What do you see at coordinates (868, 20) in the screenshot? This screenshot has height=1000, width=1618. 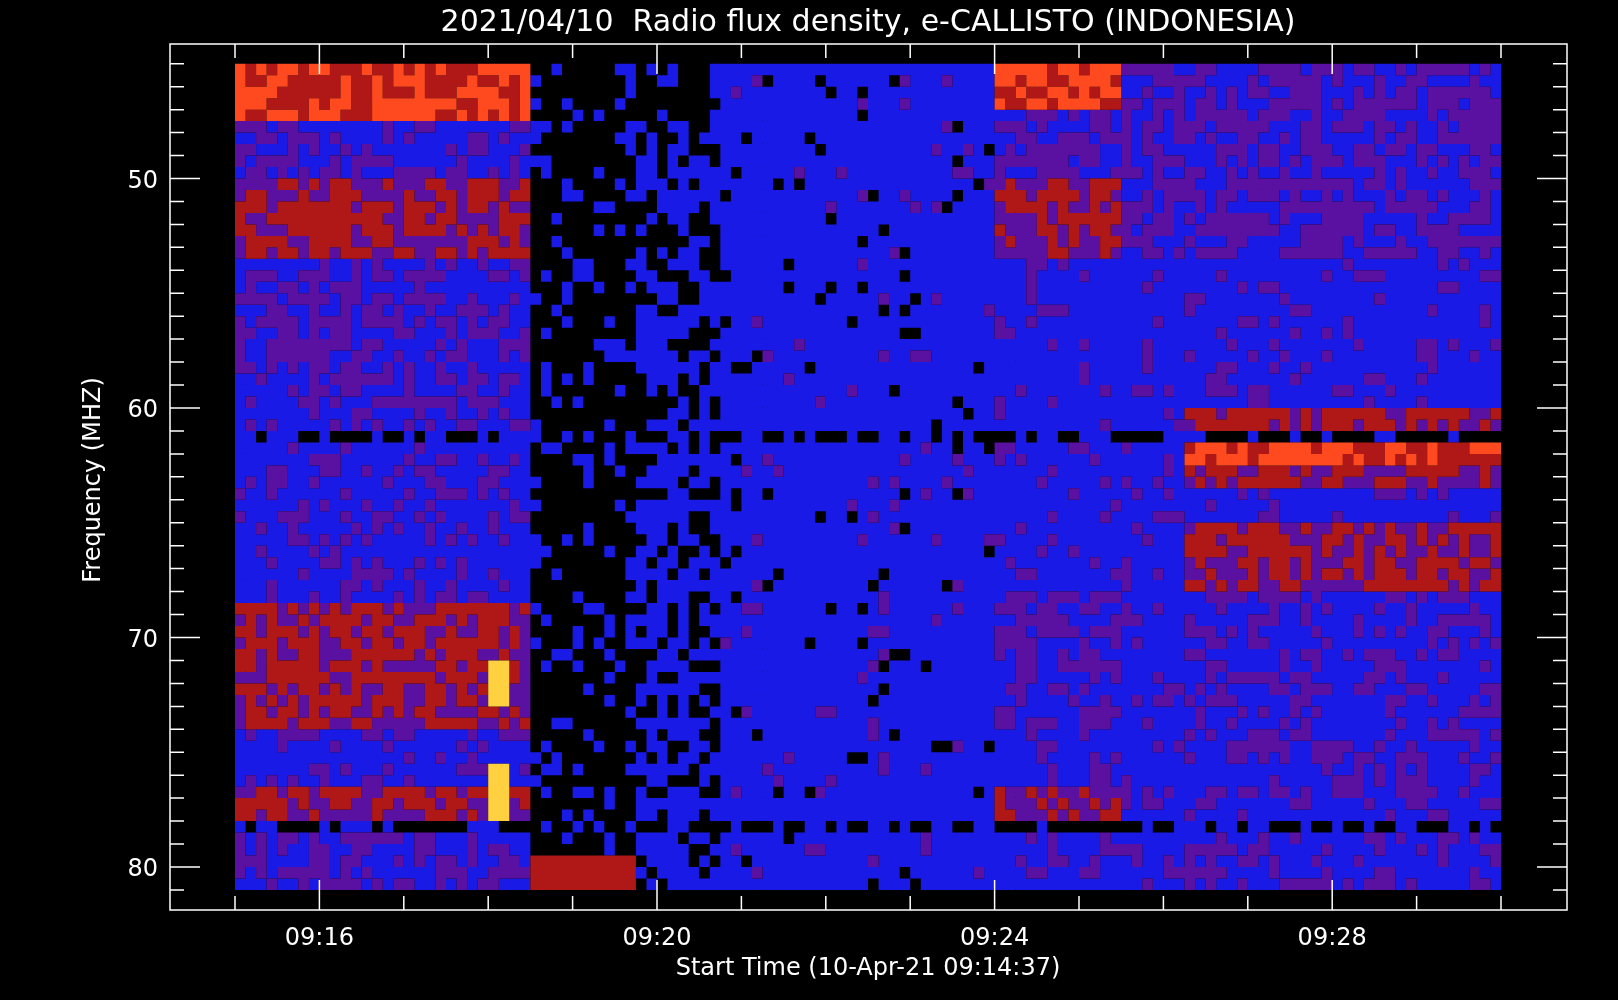 I see `plot-title: 2021/04/10 Radio flux density, e-CALLISTO (INDONESIA)` at bounding box center [868, 20].